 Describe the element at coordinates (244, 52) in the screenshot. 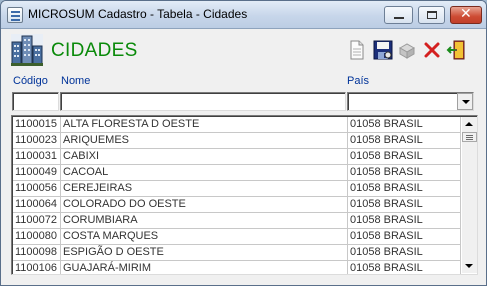

I see `form-header: CIDADES` at that location.